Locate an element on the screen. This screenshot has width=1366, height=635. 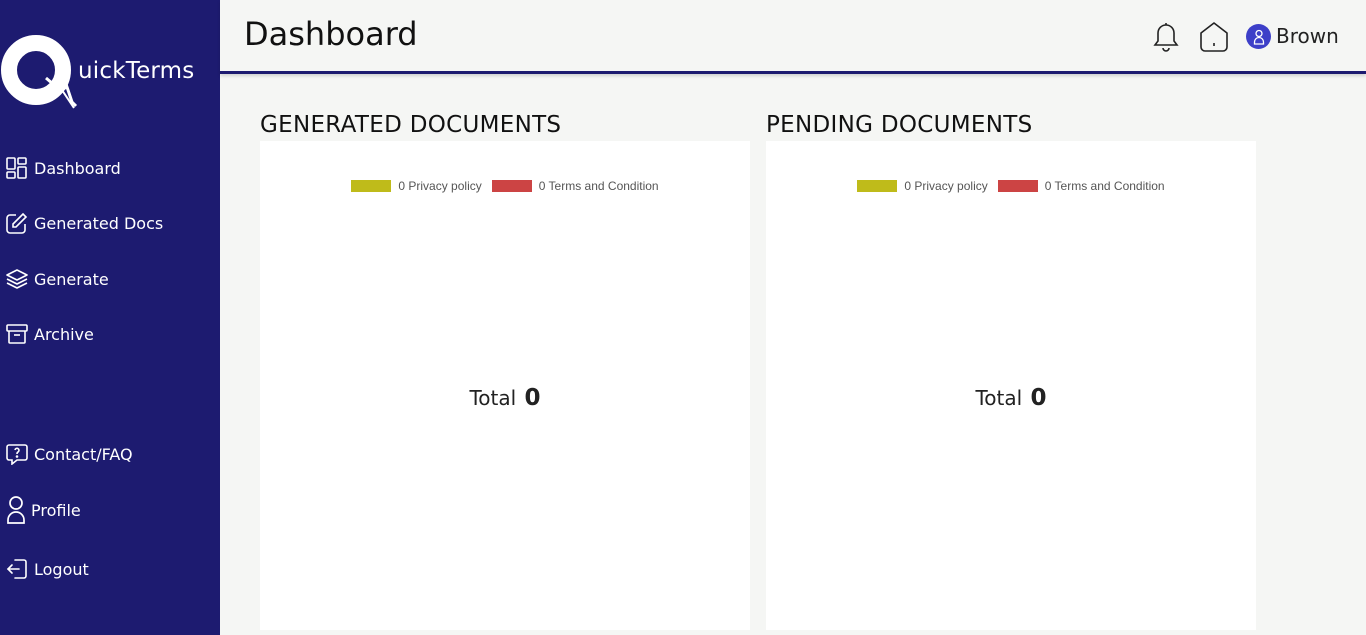
home-icon is located at coordinates (1214, 39).